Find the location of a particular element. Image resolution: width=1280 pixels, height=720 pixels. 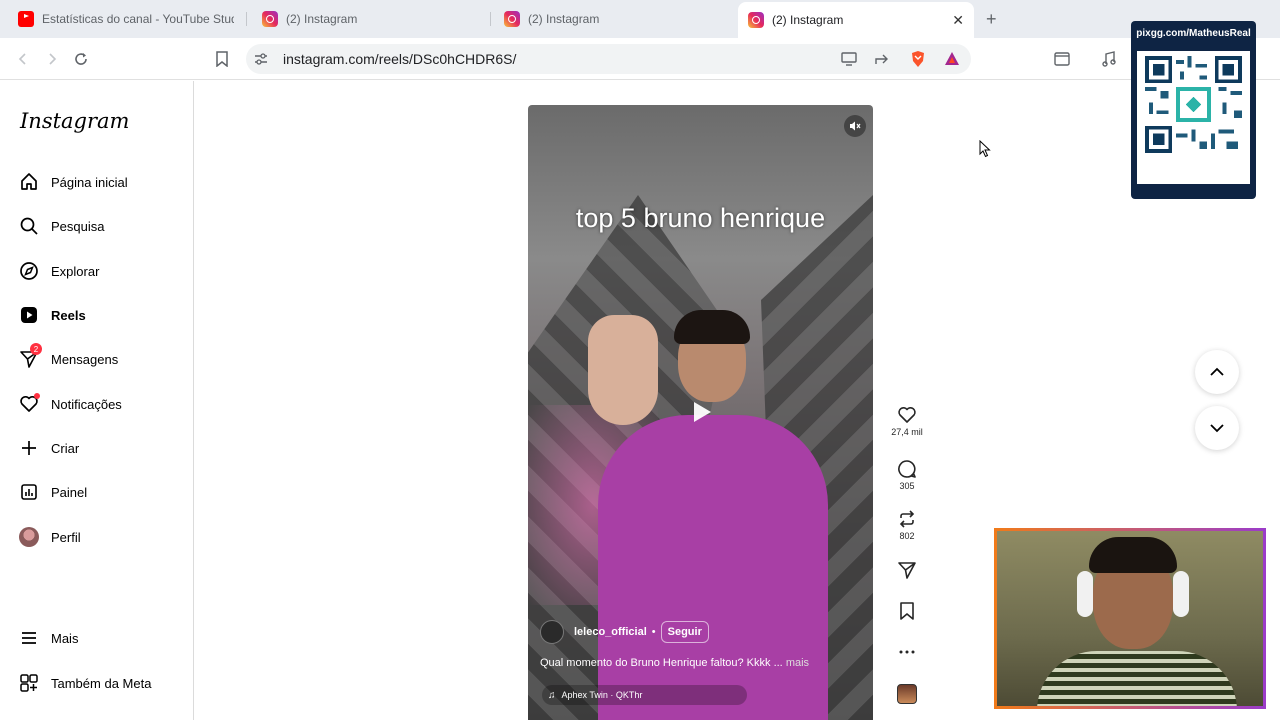

author-avatar is located at coordinates (552, 632).